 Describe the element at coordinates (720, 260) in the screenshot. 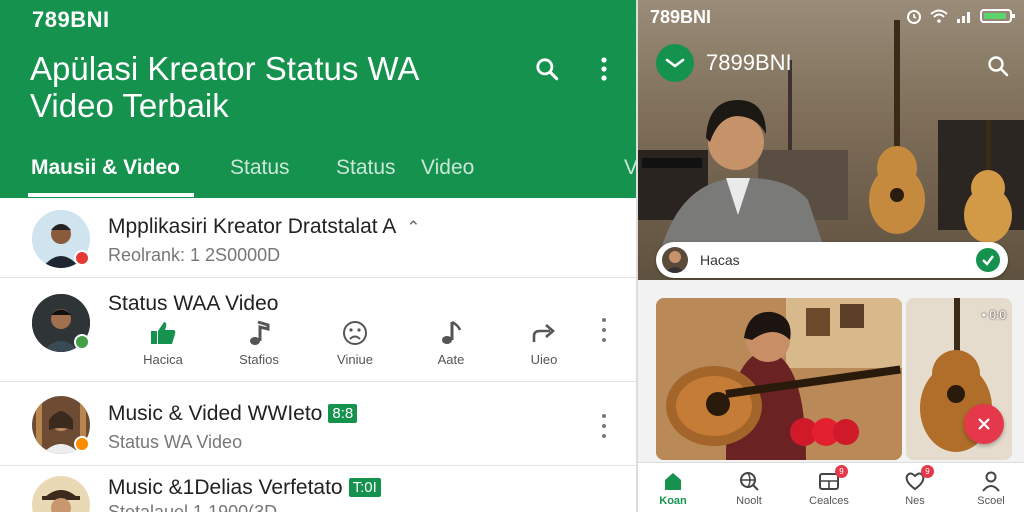

I see `caption-text: Hacas` at that location.